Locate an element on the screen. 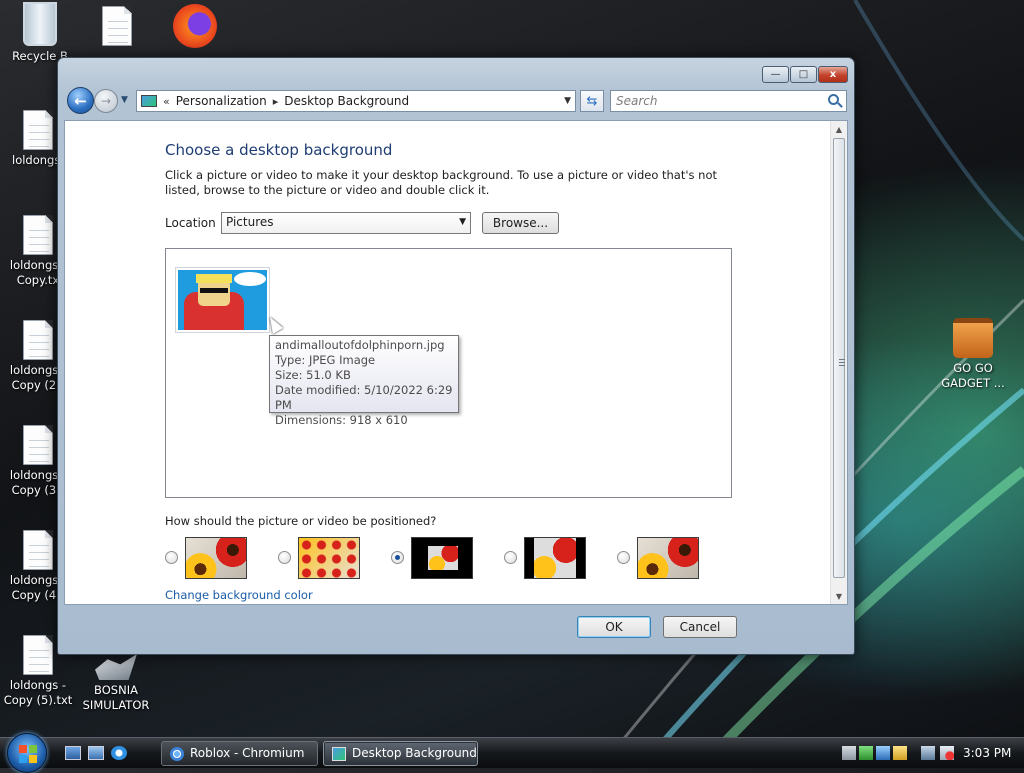 The width and height of the screenshot is (1024, 773). tray-security-icon is located at coordinates (900, 753).